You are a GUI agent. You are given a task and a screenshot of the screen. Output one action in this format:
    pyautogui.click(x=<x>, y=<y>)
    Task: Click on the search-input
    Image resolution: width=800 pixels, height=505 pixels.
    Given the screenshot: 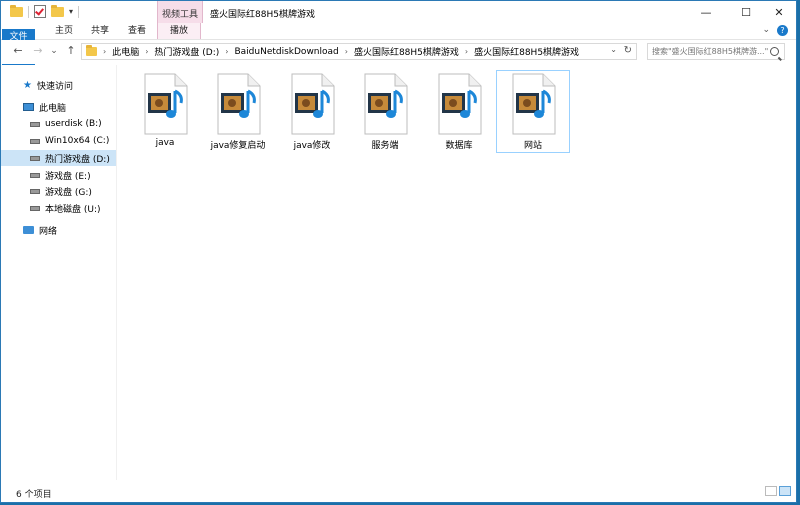 What is the action you would take?
    pyautogui.click(x=711, y=51)
    